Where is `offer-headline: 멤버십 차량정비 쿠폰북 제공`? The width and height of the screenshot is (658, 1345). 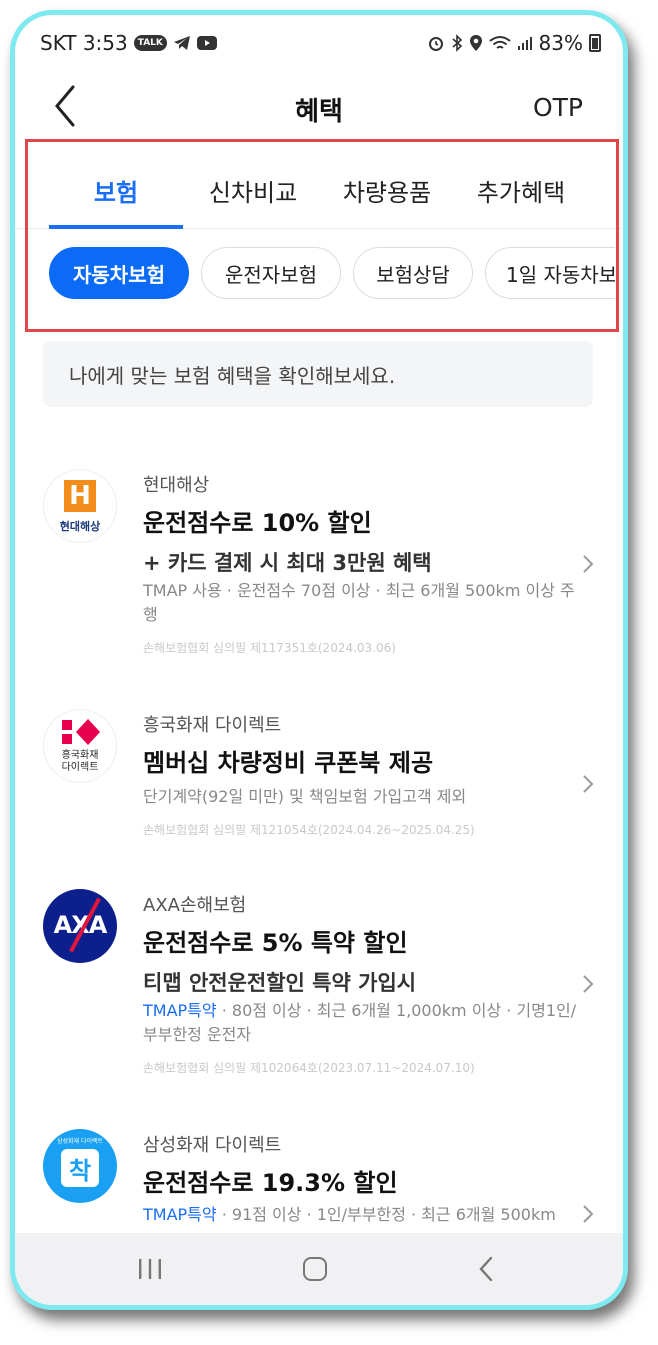 offer-headline: 멤버십 차량정비 쿠폰북 제공 is located at coordinates (288, 763).